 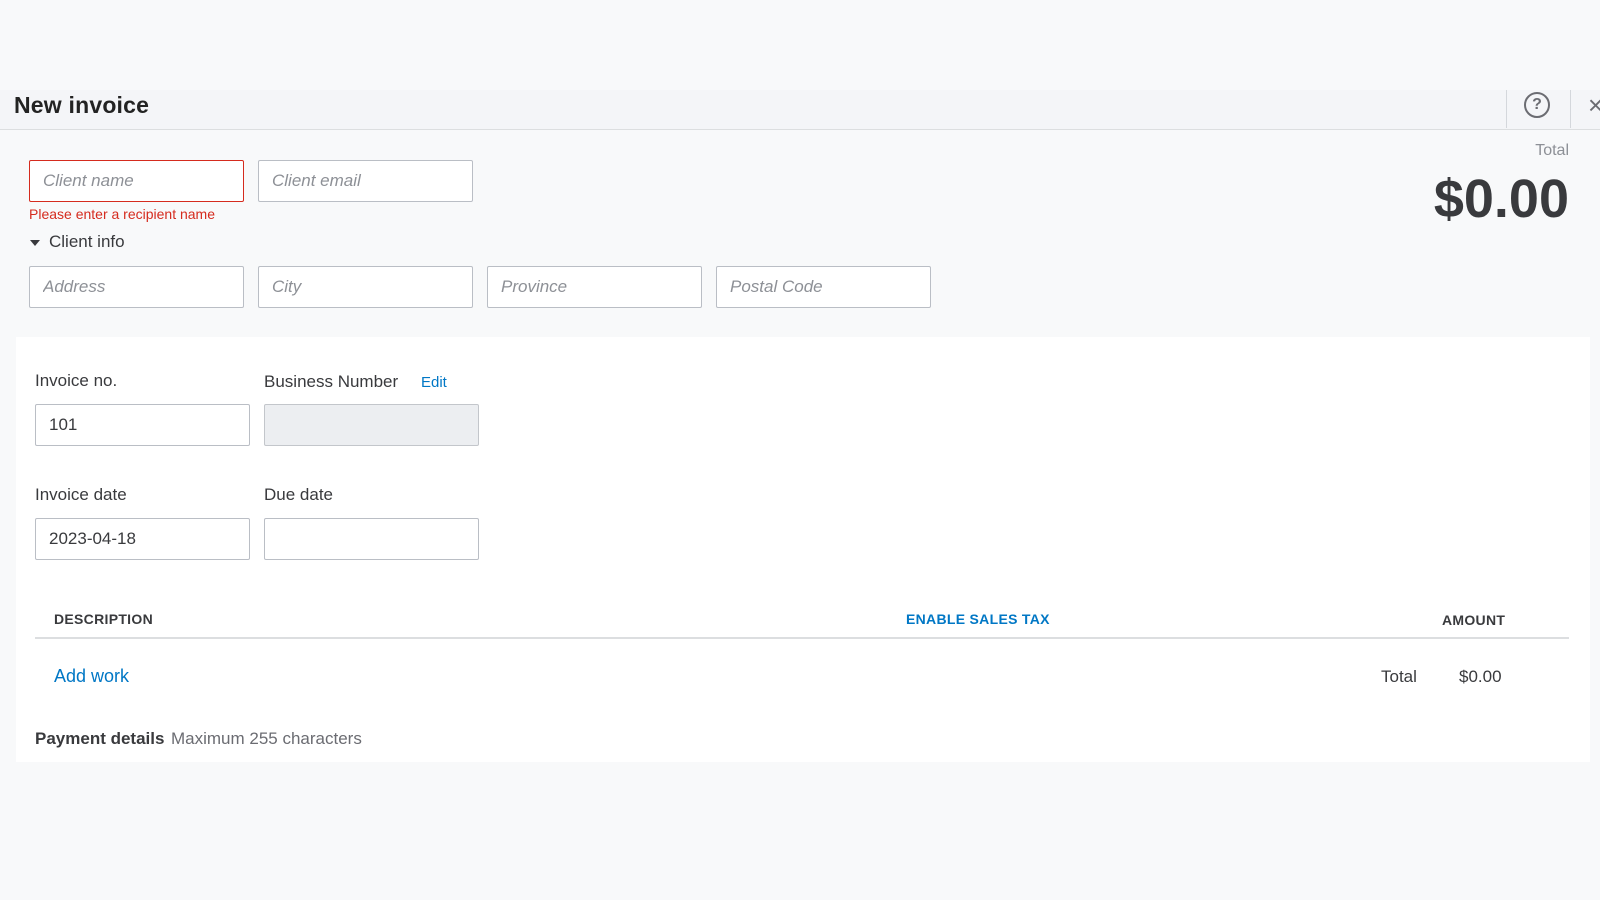 What do you see at coordinates (142, 425) in the screenshot?
I see `invoice-number-input` at bounding box center [142, 425].